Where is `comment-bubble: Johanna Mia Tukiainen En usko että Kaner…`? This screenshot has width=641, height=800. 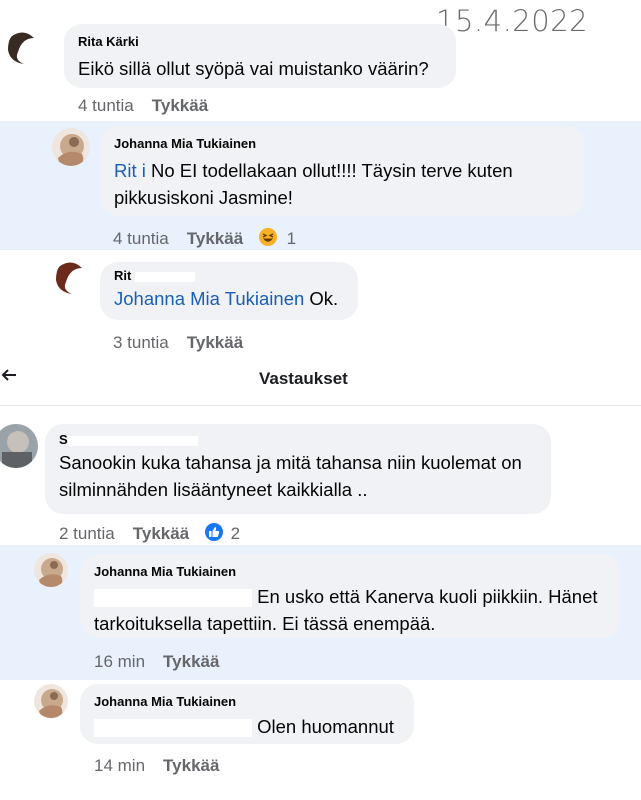
comment-bubble: Johanna Mia Tukiainen En usko että Kaner… is located at coordinates (350, 596).